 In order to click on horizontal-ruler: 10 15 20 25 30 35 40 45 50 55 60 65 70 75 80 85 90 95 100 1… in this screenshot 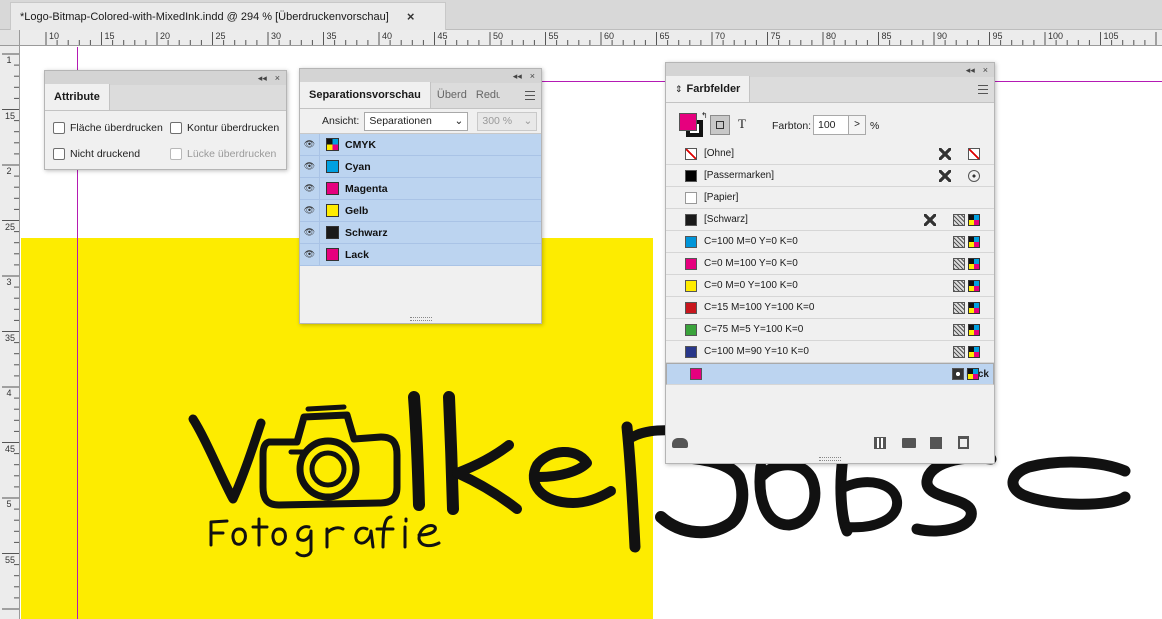, I will do `click(591, 38)`.